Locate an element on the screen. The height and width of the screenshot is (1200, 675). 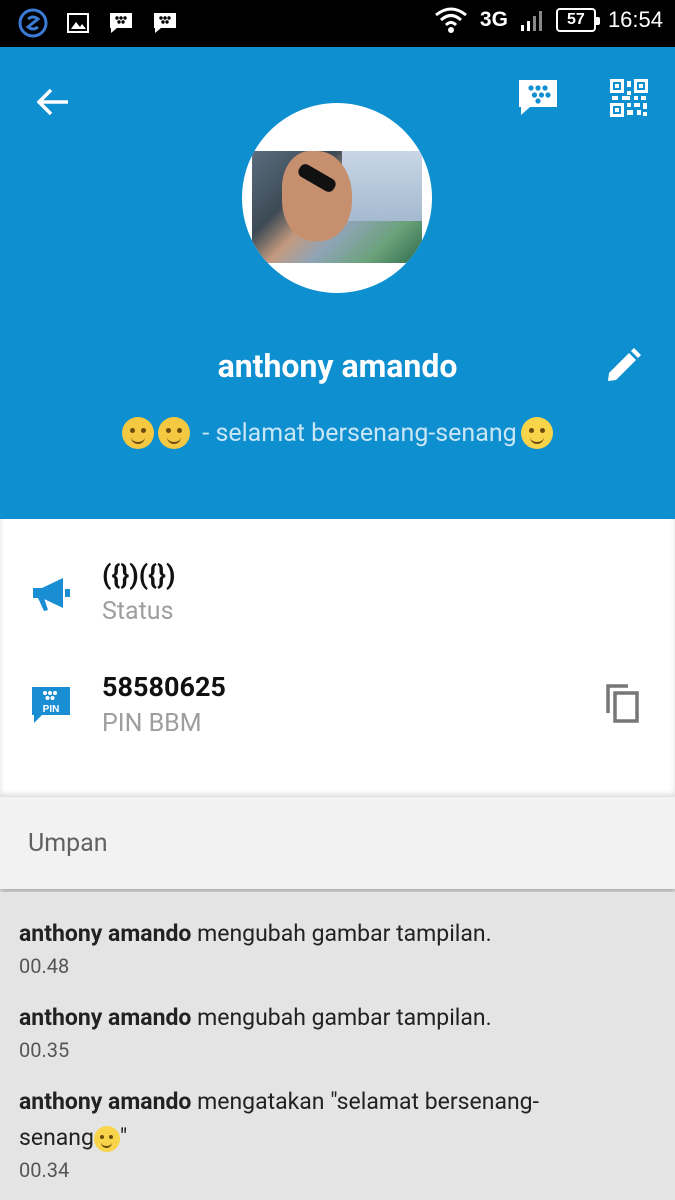
pin-badge: PIN is located at coordinates (51, 709).